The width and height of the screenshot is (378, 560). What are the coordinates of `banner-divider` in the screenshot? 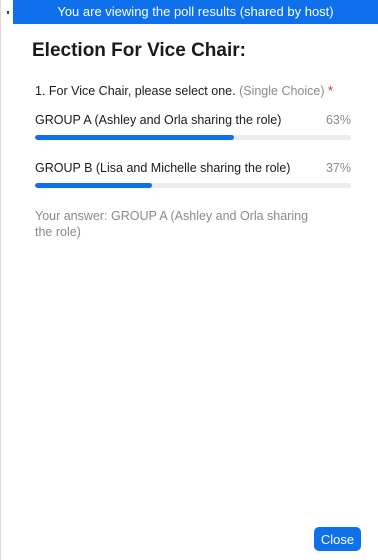 It's located at (8, 12).